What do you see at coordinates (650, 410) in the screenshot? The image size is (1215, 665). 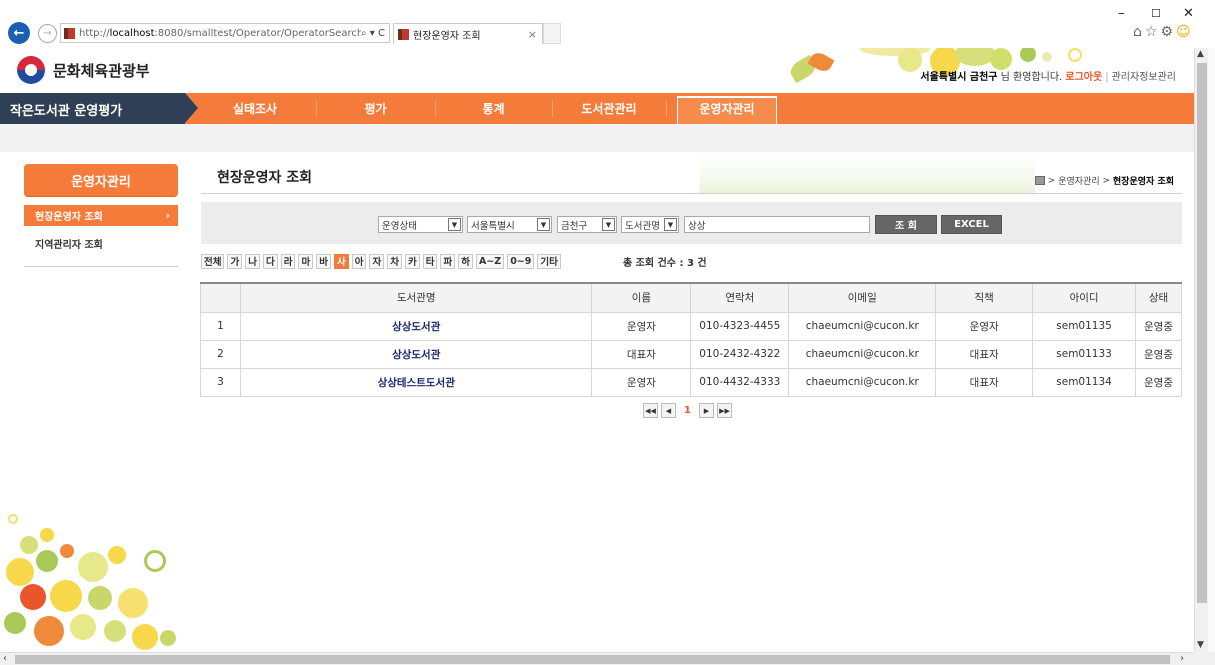 I see `first-page-icon: ◀◀` at bounding box center [650, 410].